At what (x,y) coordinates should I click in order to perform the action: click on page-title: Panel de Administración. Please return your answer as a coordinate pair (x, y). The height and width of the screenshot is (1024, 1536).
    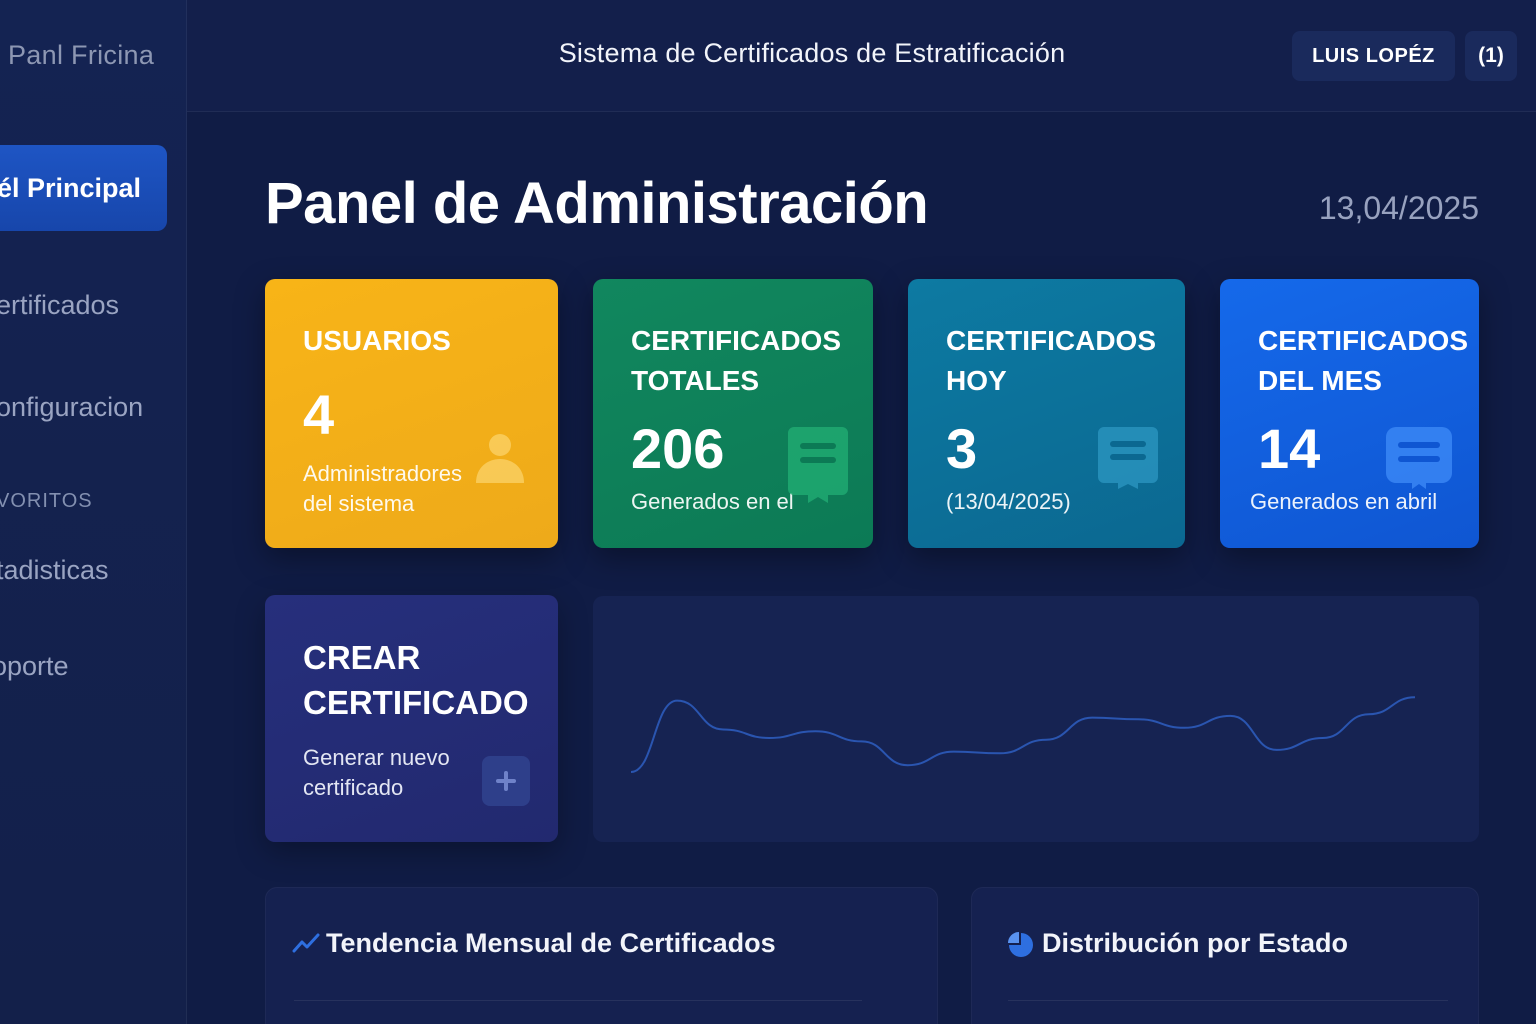
    Looking at the image, I should click on (597, 203).